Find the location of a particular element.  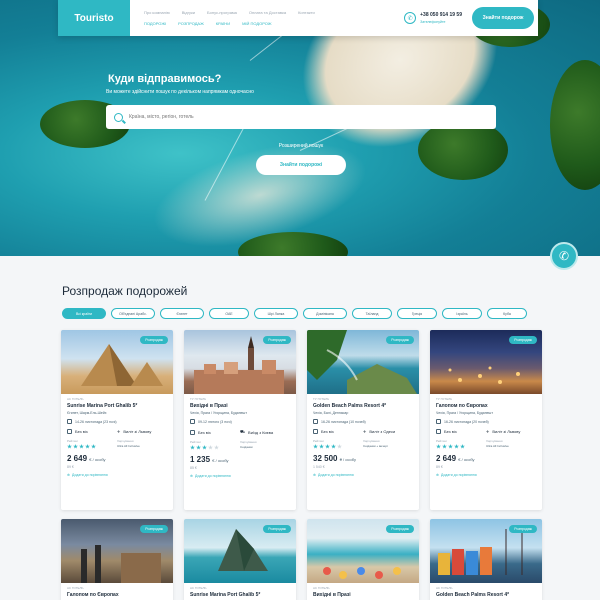

filter-chip: Єгипет is located at coordinates (182, 313).